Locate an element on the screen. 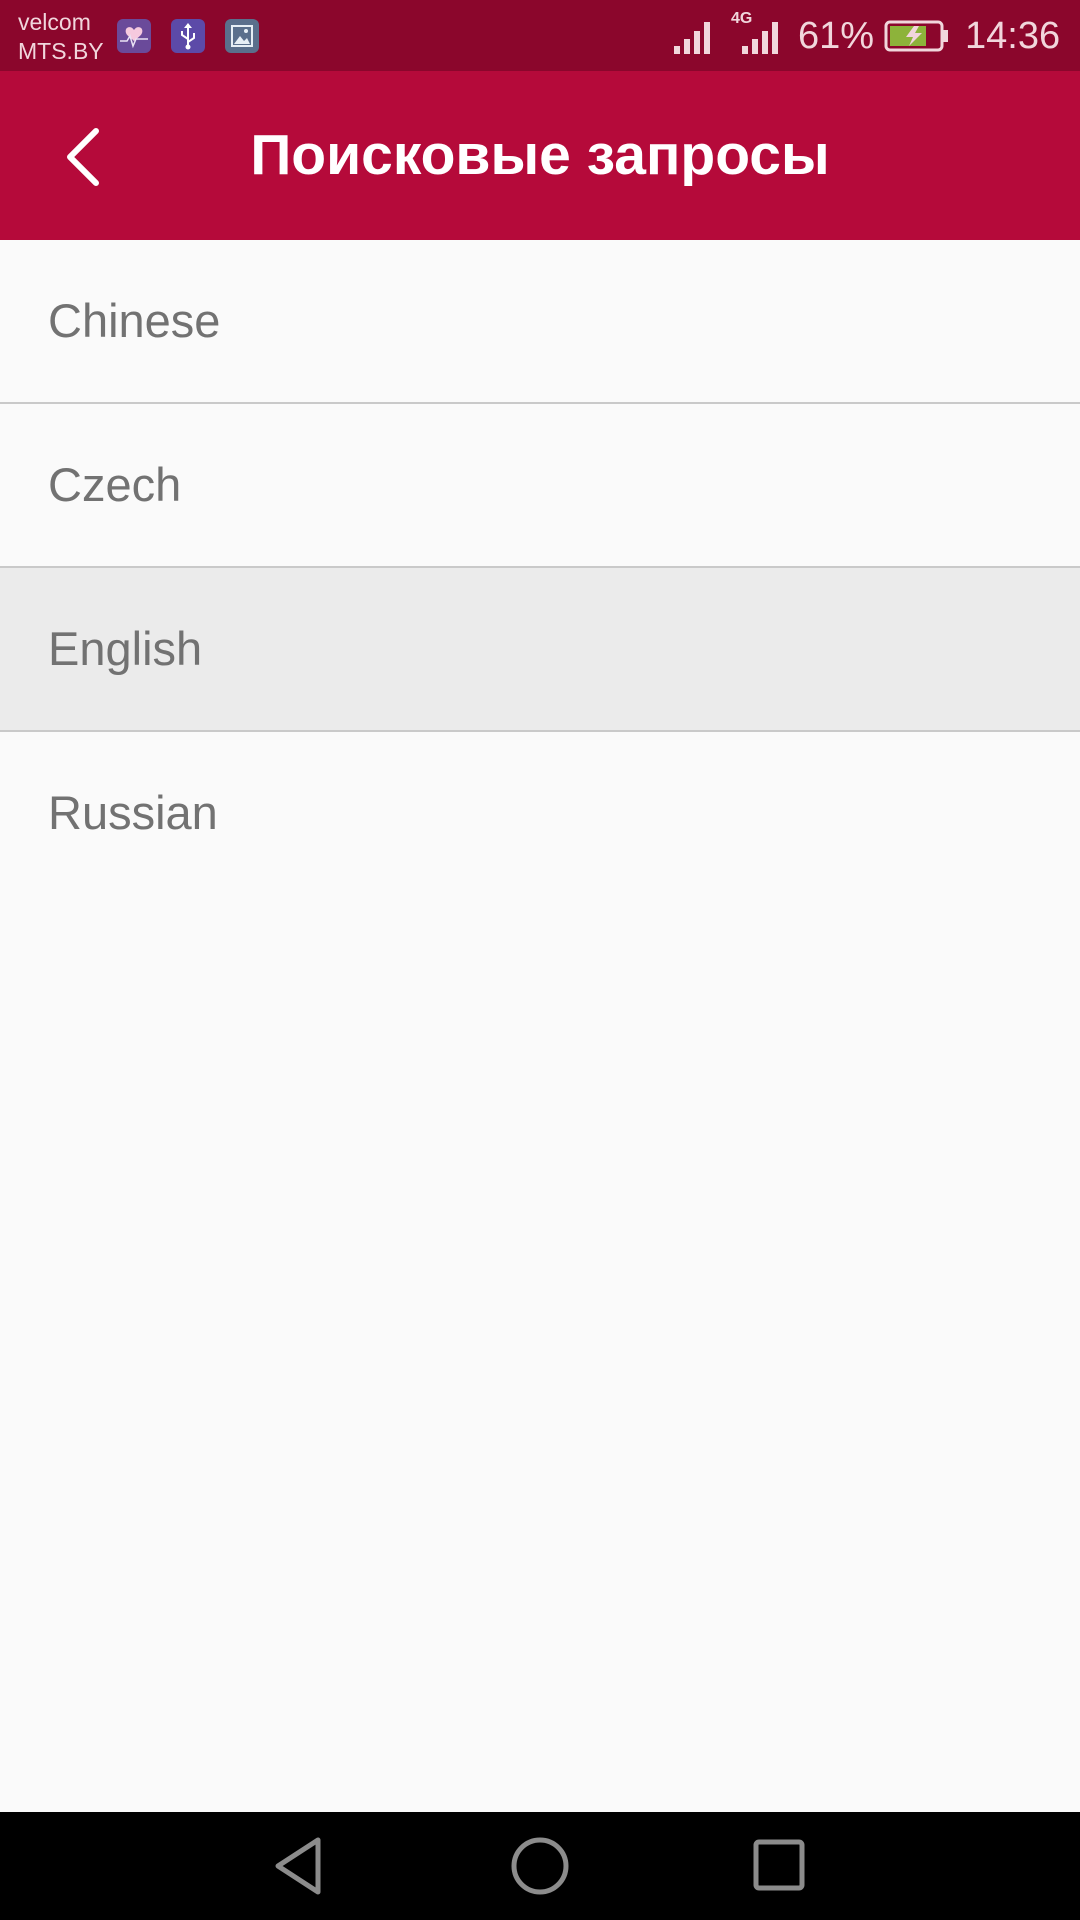  signal-strength-4g-icon is located at coordinates (760, 38).